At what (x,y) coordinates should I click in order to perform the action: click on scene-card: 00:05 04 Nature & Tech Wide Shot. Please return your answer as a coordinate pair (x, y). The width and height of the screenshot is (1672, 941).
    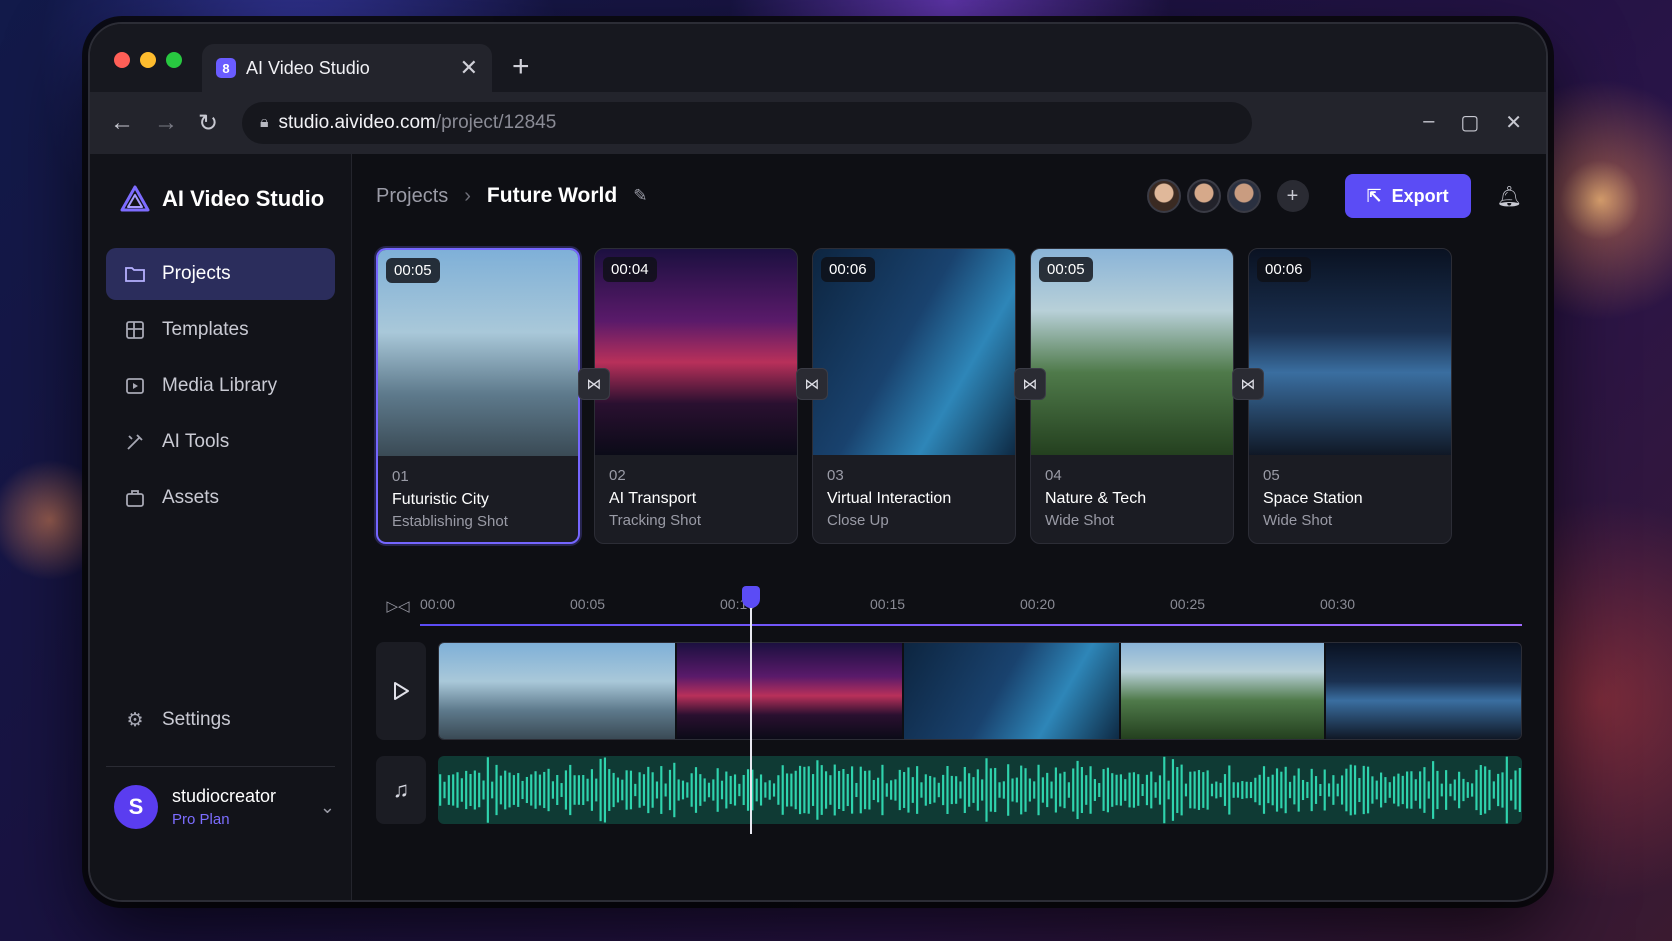
    Looking at the image, I should click on (1132, 396).